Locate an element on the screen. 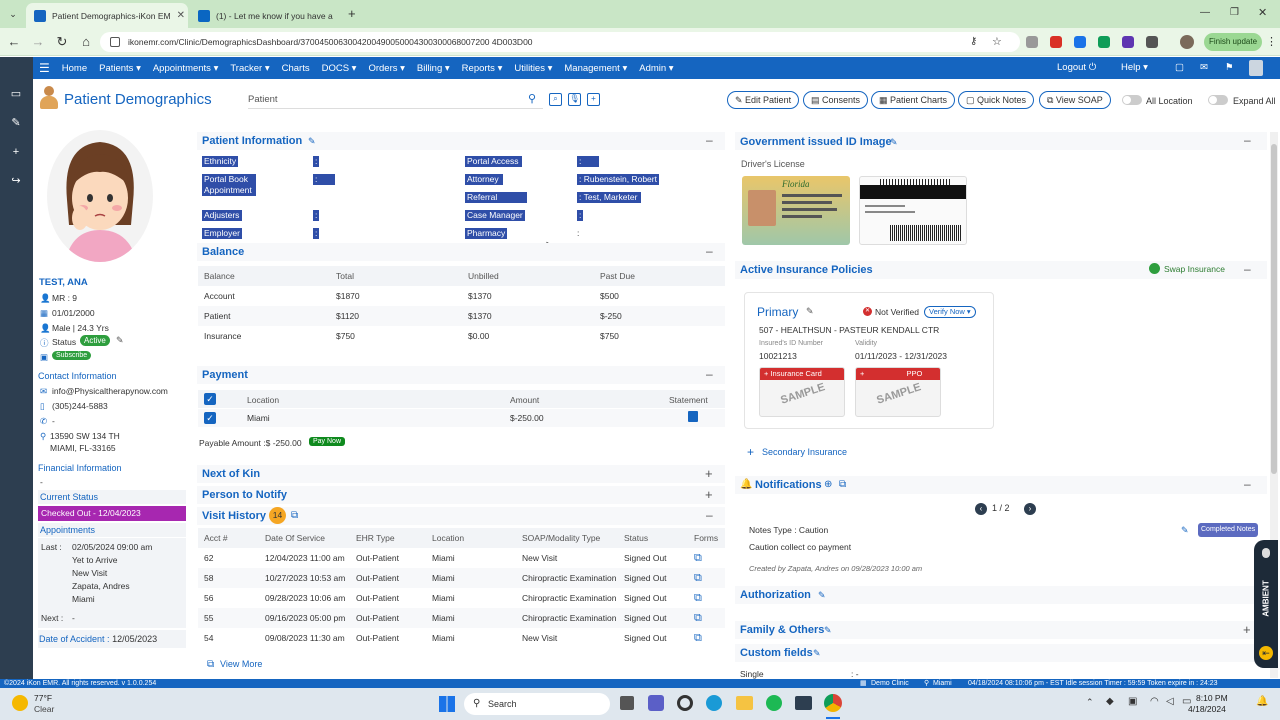  nav-orders: Orders ▾ is located at coordinates (386, 68).